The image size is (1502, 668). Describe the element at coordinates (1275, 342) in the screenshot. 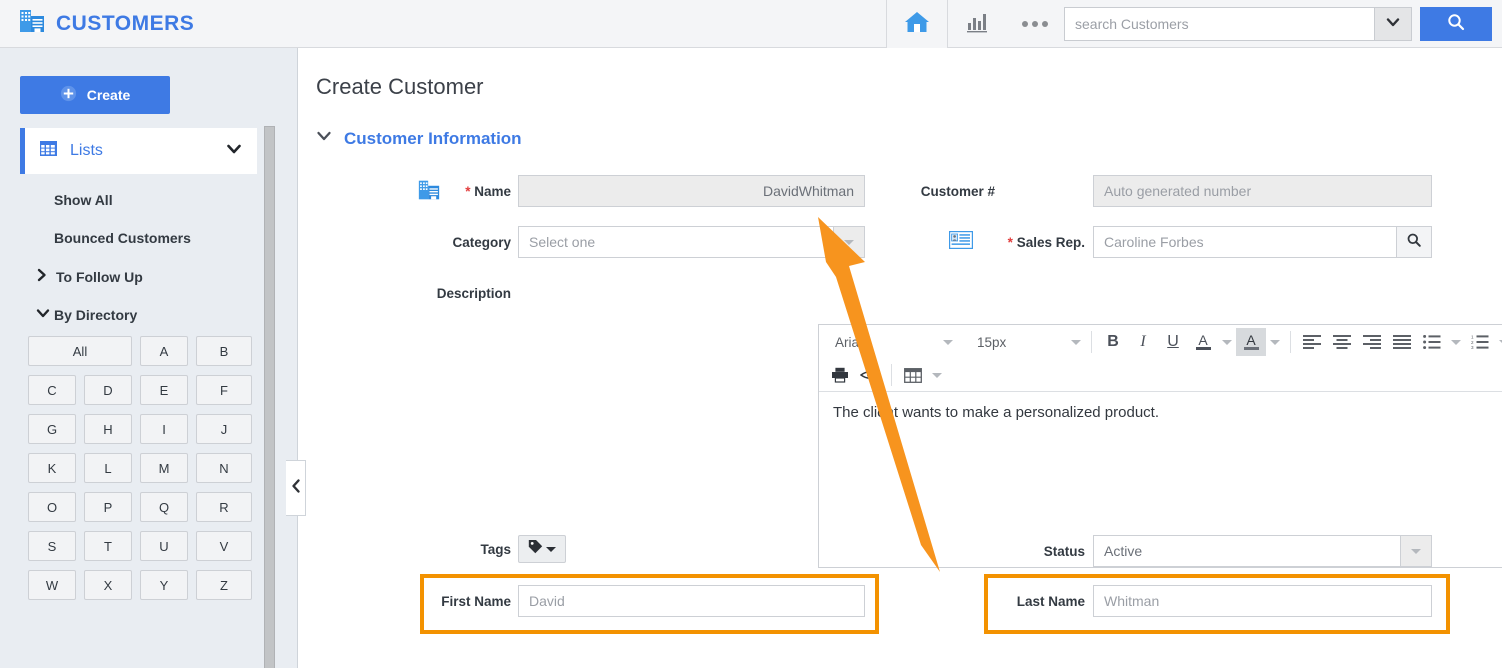

I see `highlight-color-caret-icon` at that location.